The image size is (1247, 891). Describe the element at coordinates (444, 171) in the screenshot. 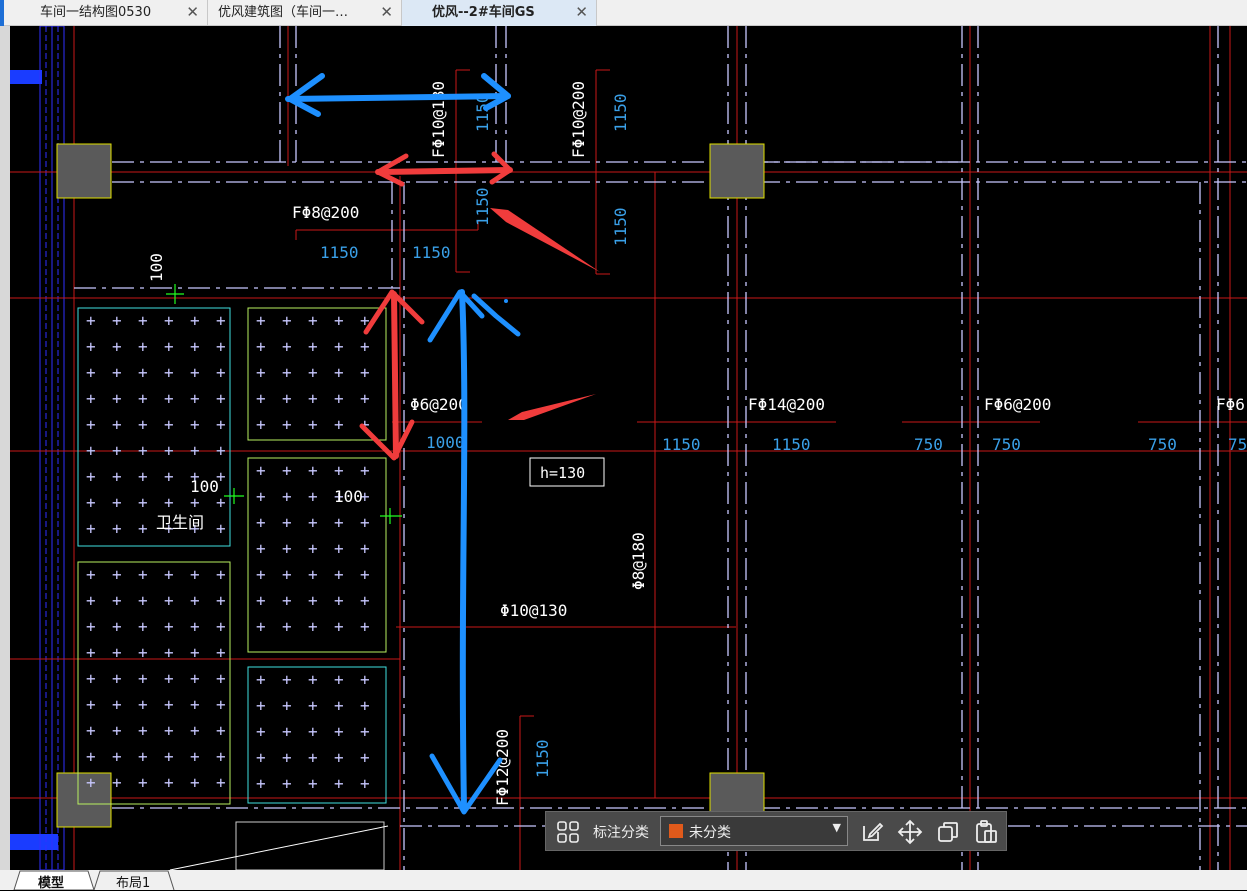

I see `red-arrow` at that location.